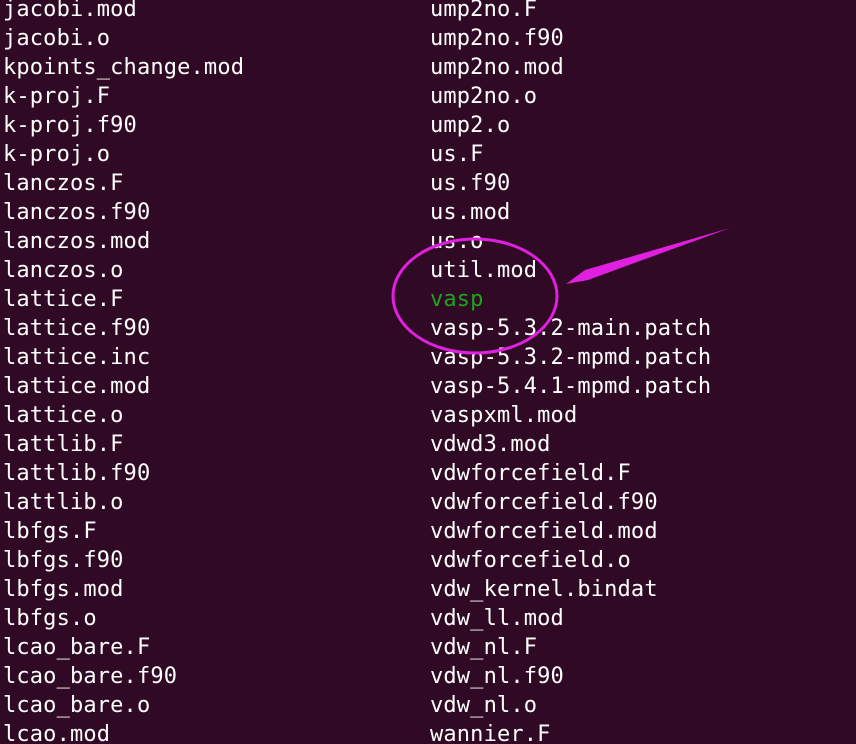 This screenshot has height=744, width=856. I want to click on file-entry: lanczos.mod, so click(77, 241).